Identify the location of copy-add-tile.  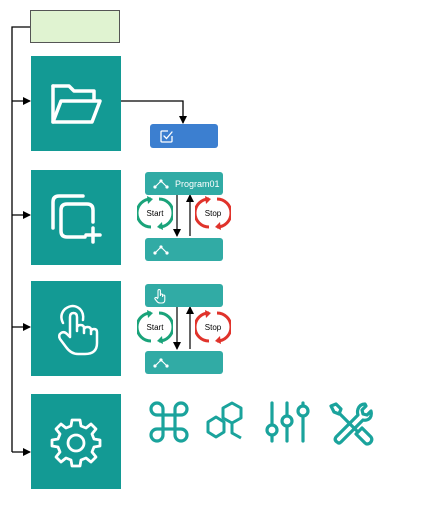
(76, 217).